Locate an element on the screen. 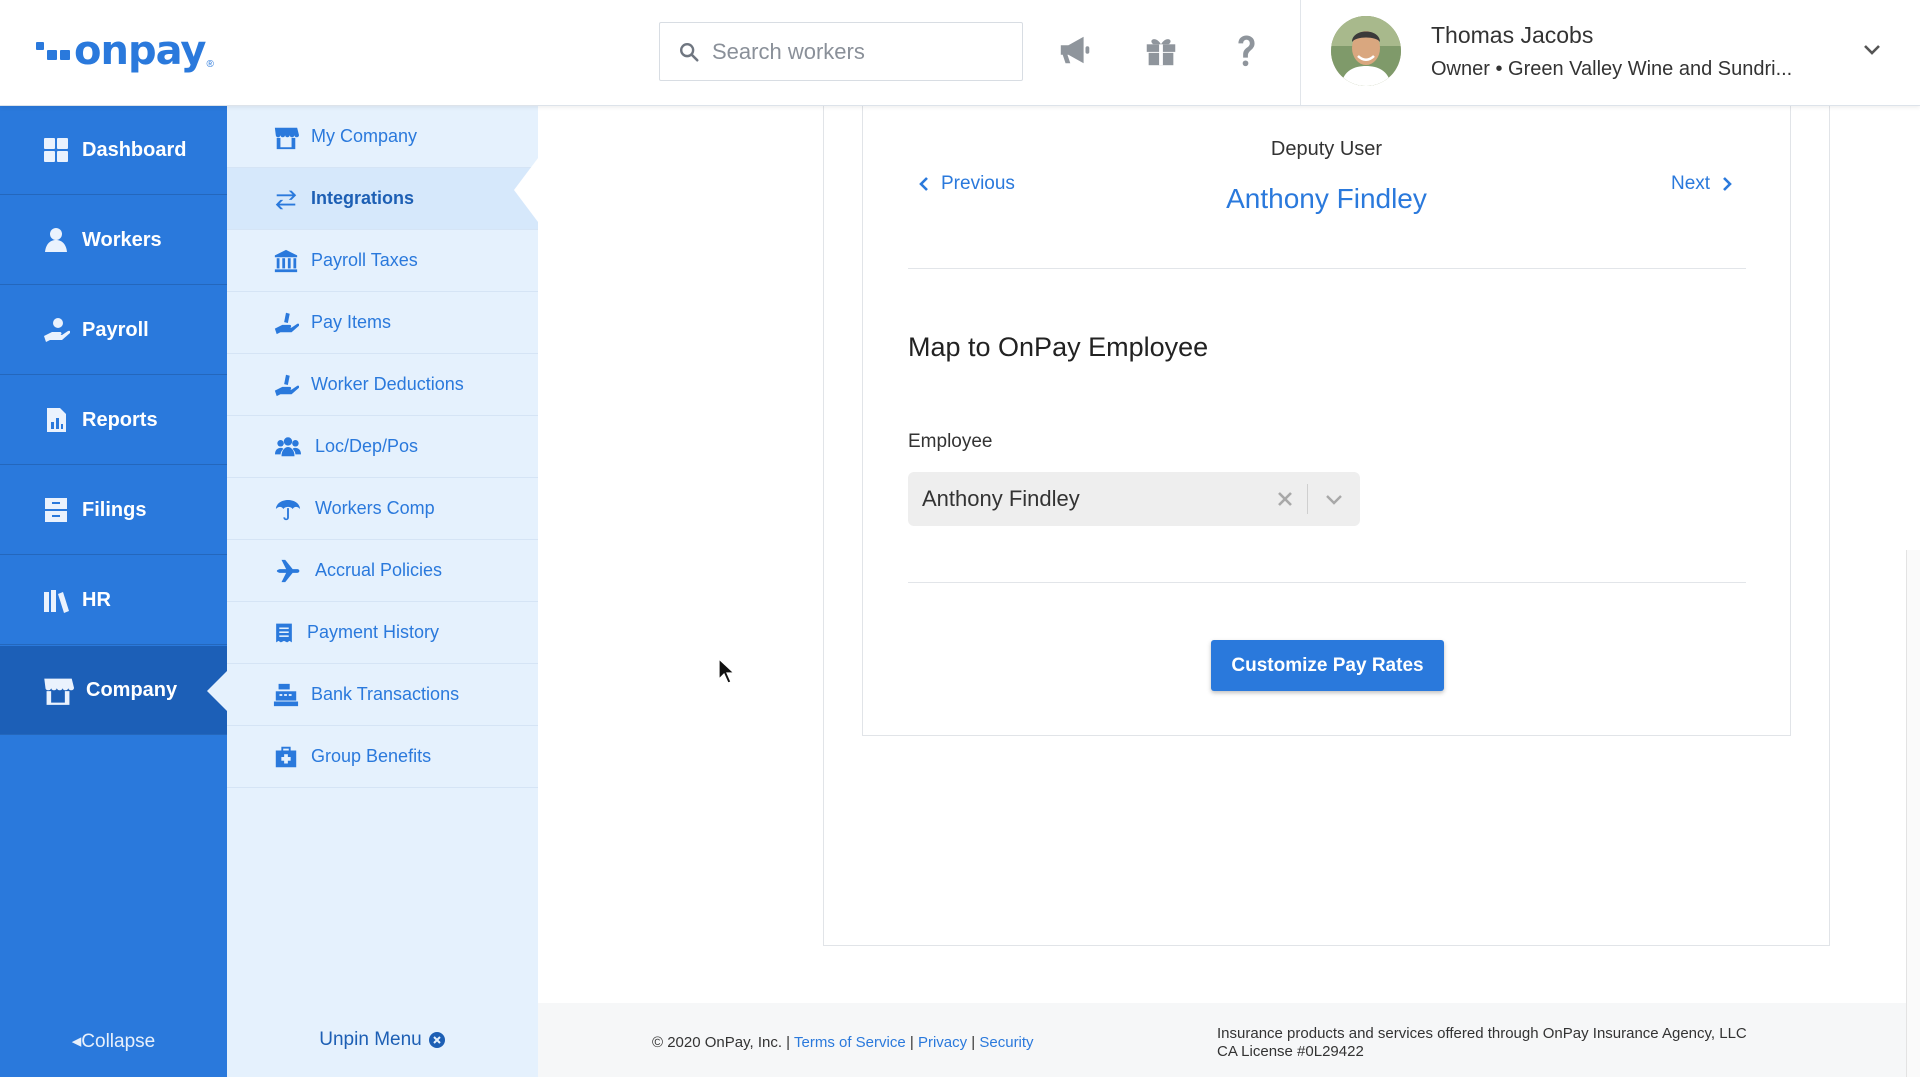 Image resolution: width=1920 pixels, height=1077 pixels. collapse-button: ◂Collapse is located at coordinates (113, 1041).